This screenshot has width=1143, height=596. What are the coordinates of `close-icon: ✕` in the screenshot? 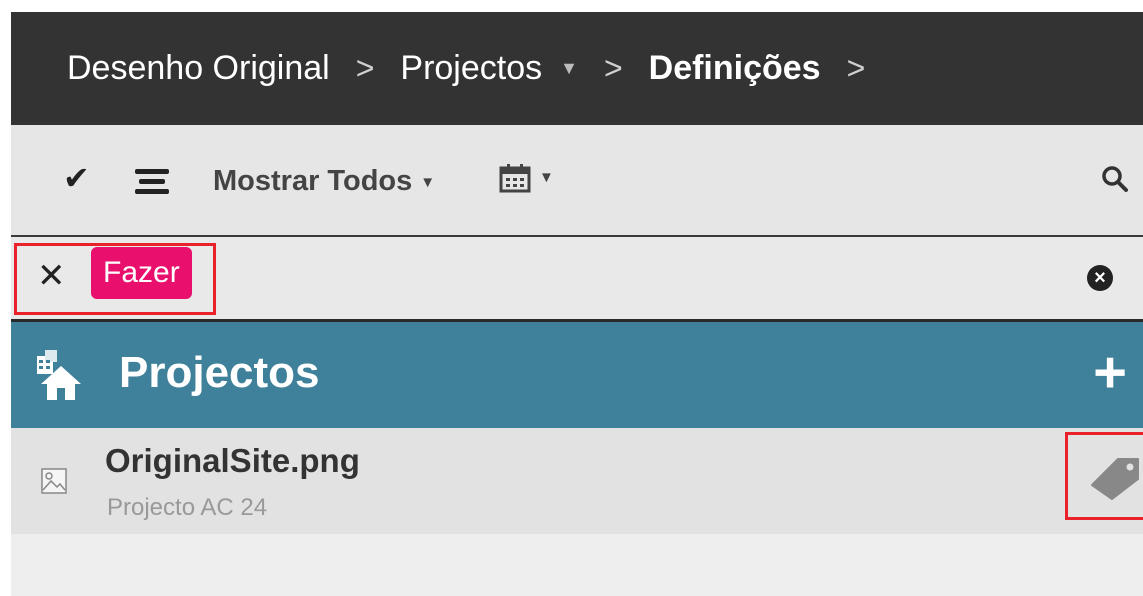 It's located at (51, 276).